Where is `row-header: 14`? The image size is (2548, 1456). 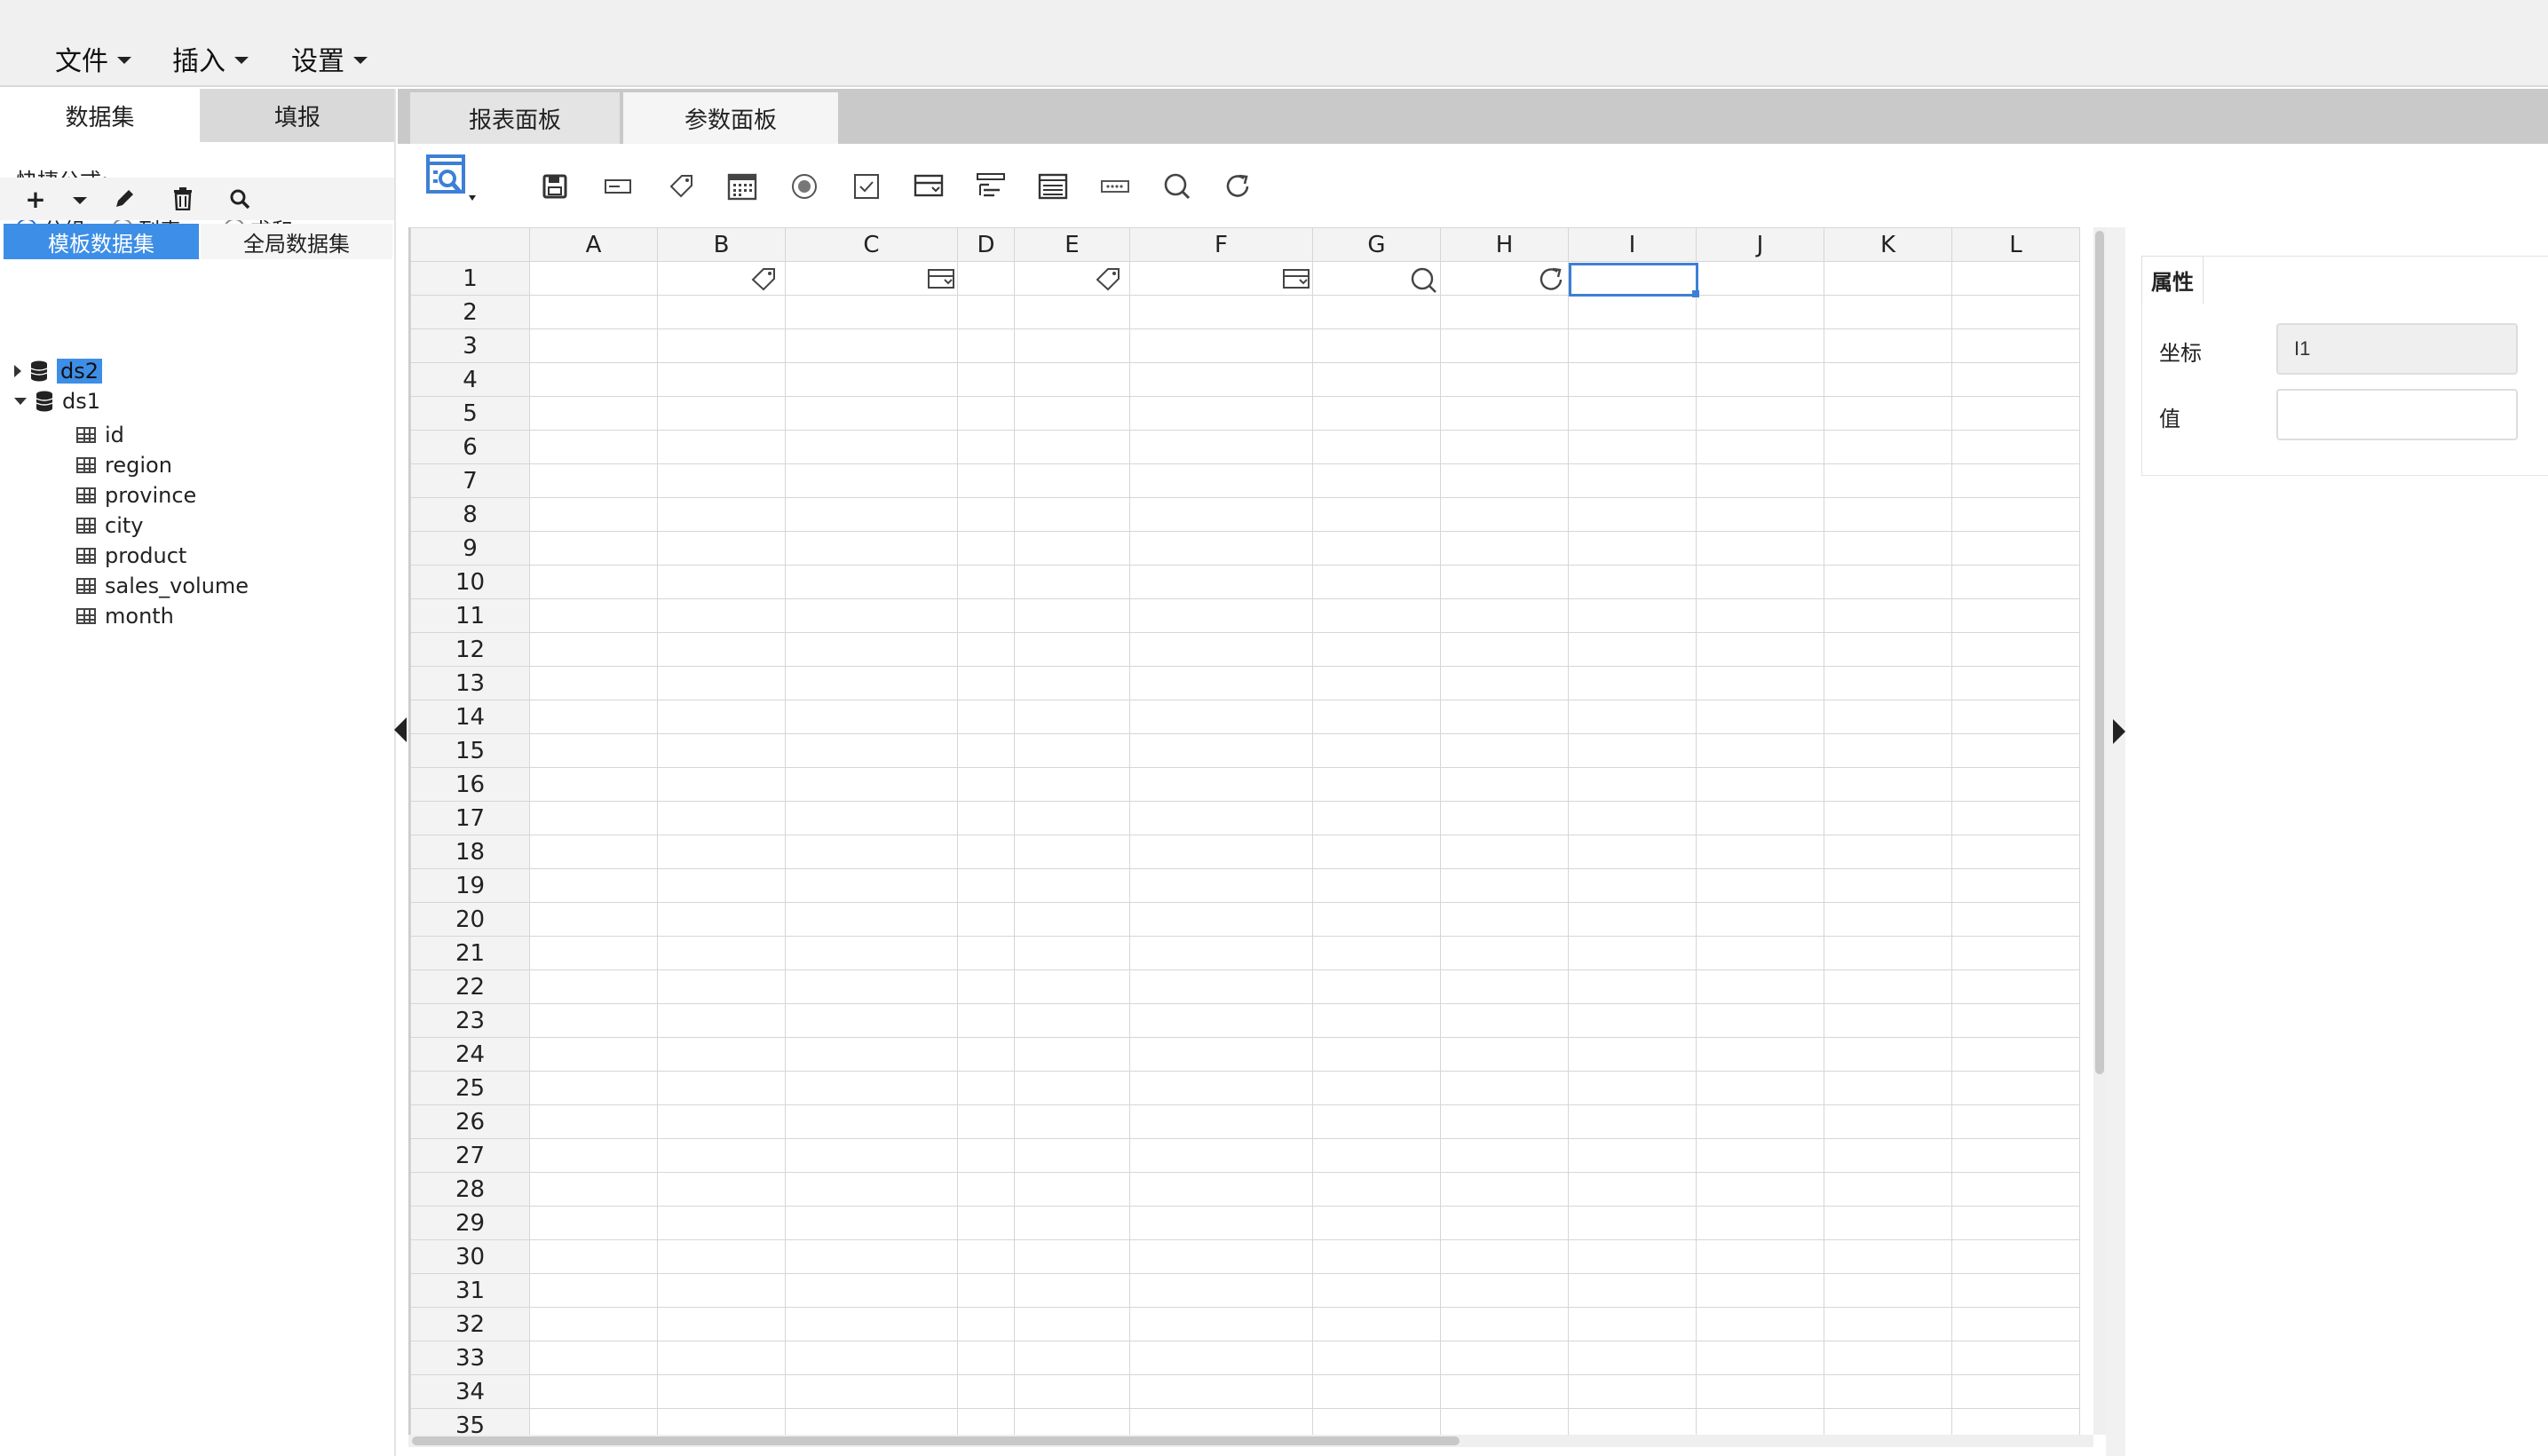
row-header: 14 is located at coordinates (470, 717).